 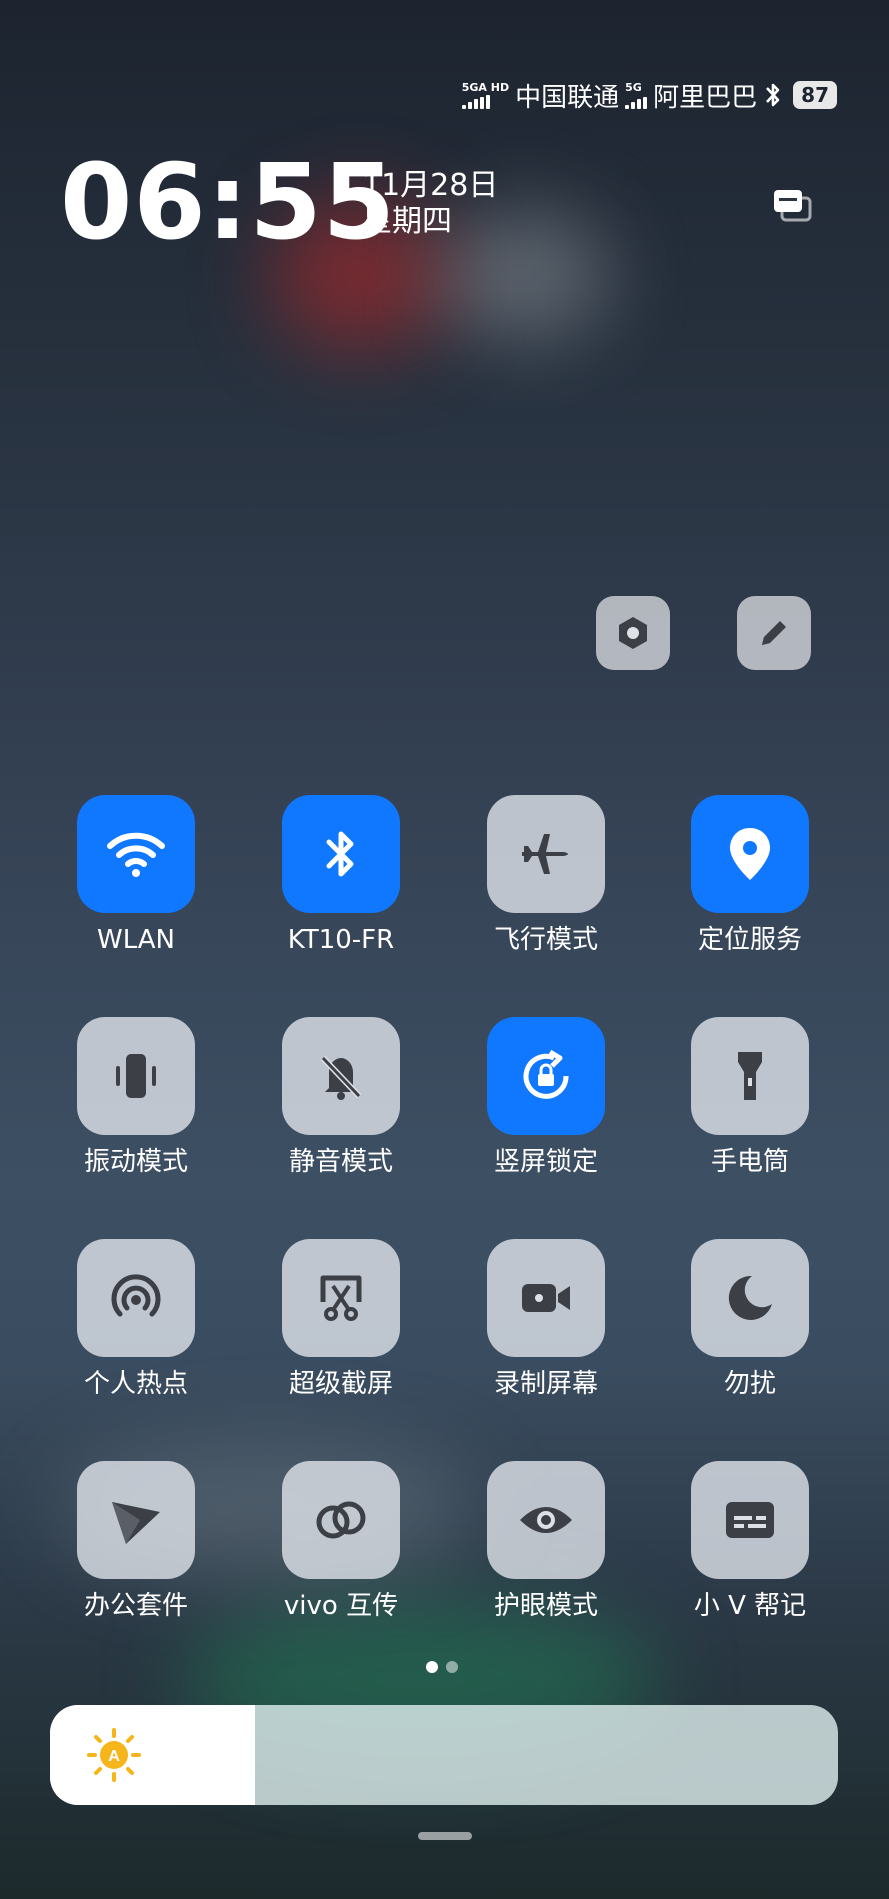 I want to click on tile-label: 手电筒, so click(x=749, y=1162).